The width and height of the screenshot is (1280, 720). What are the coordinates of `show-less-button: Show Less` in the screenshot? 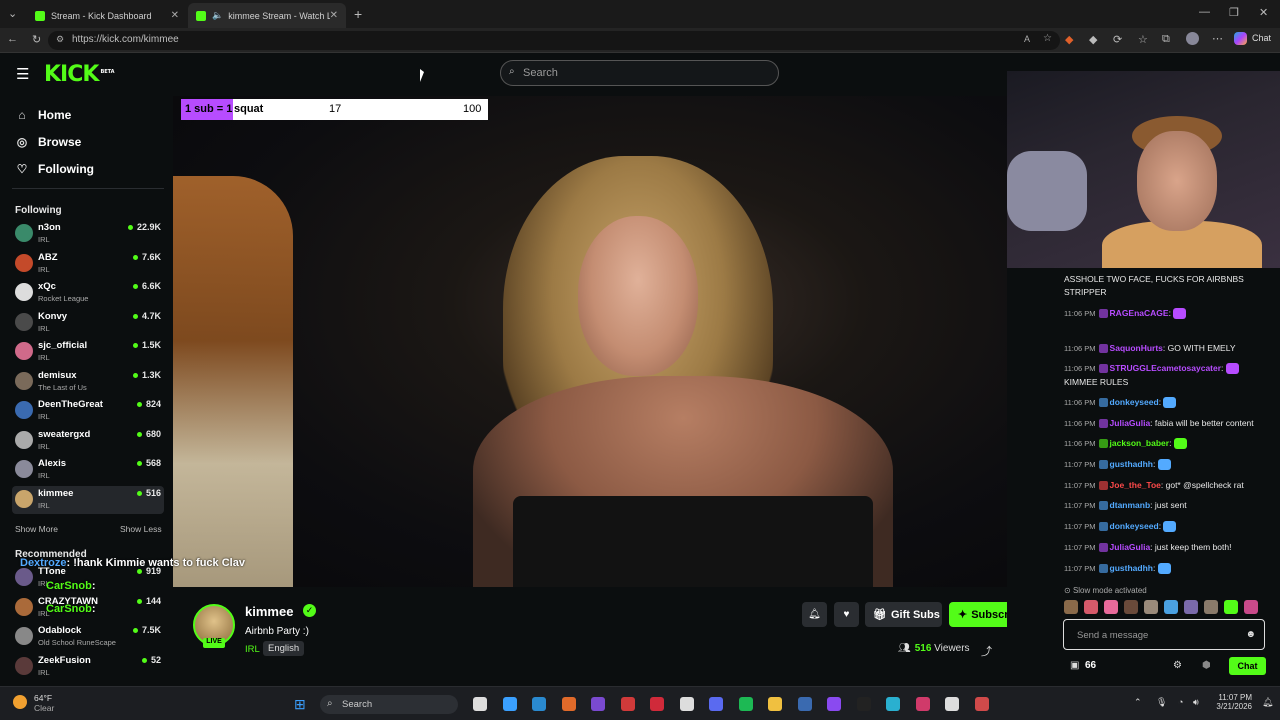 It's located at (141, 529).